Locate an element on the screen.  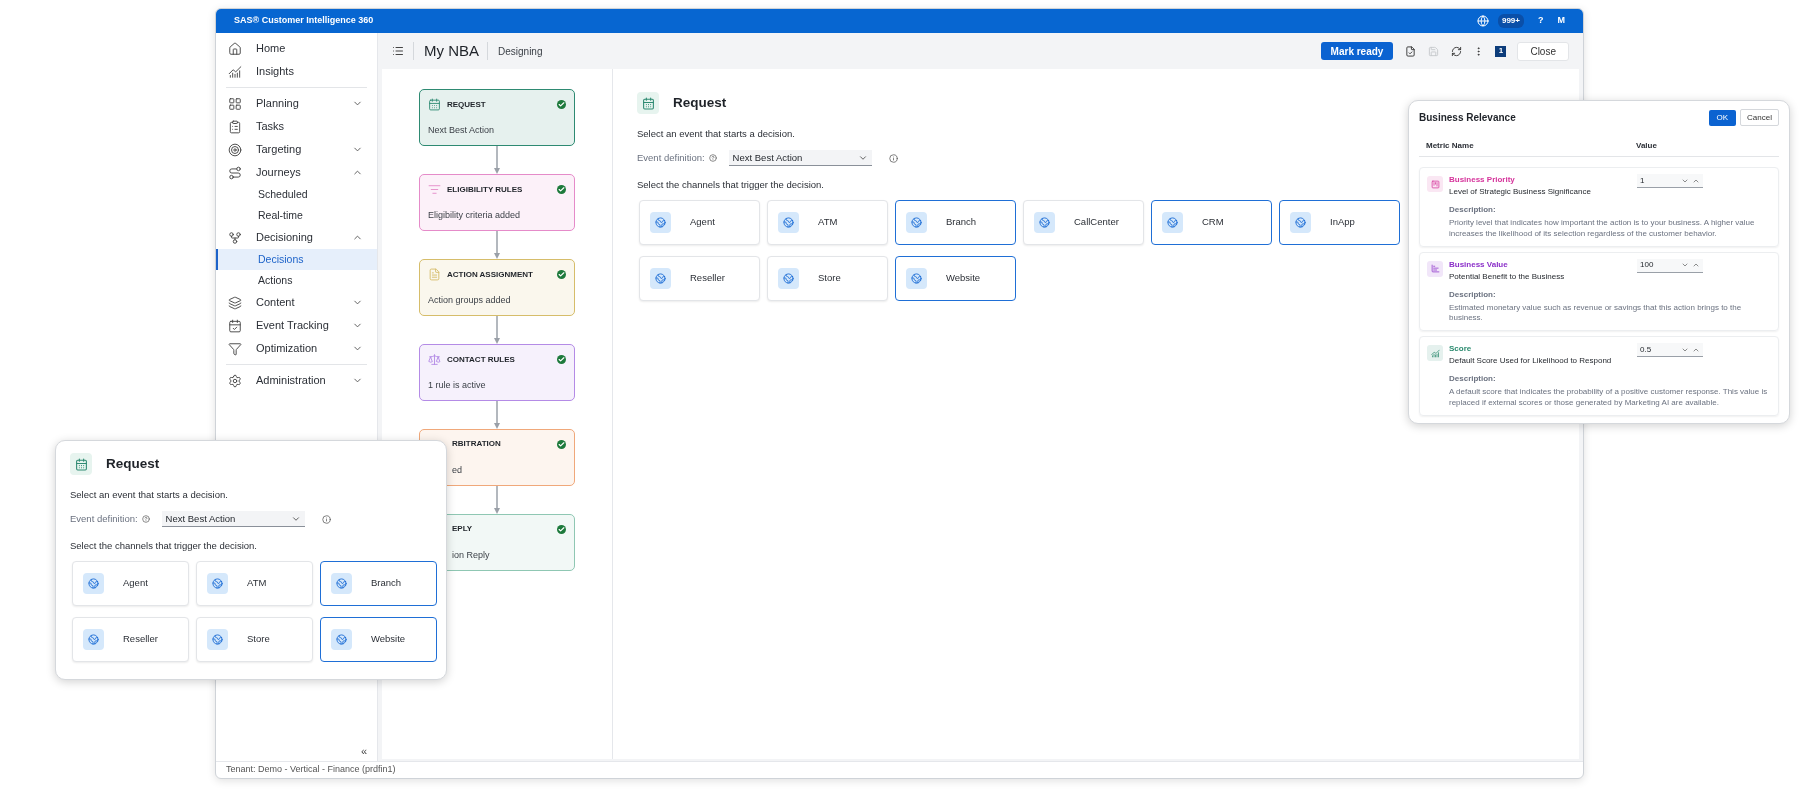
sidebar-item: Journeys is located at coordinates (296, 172).